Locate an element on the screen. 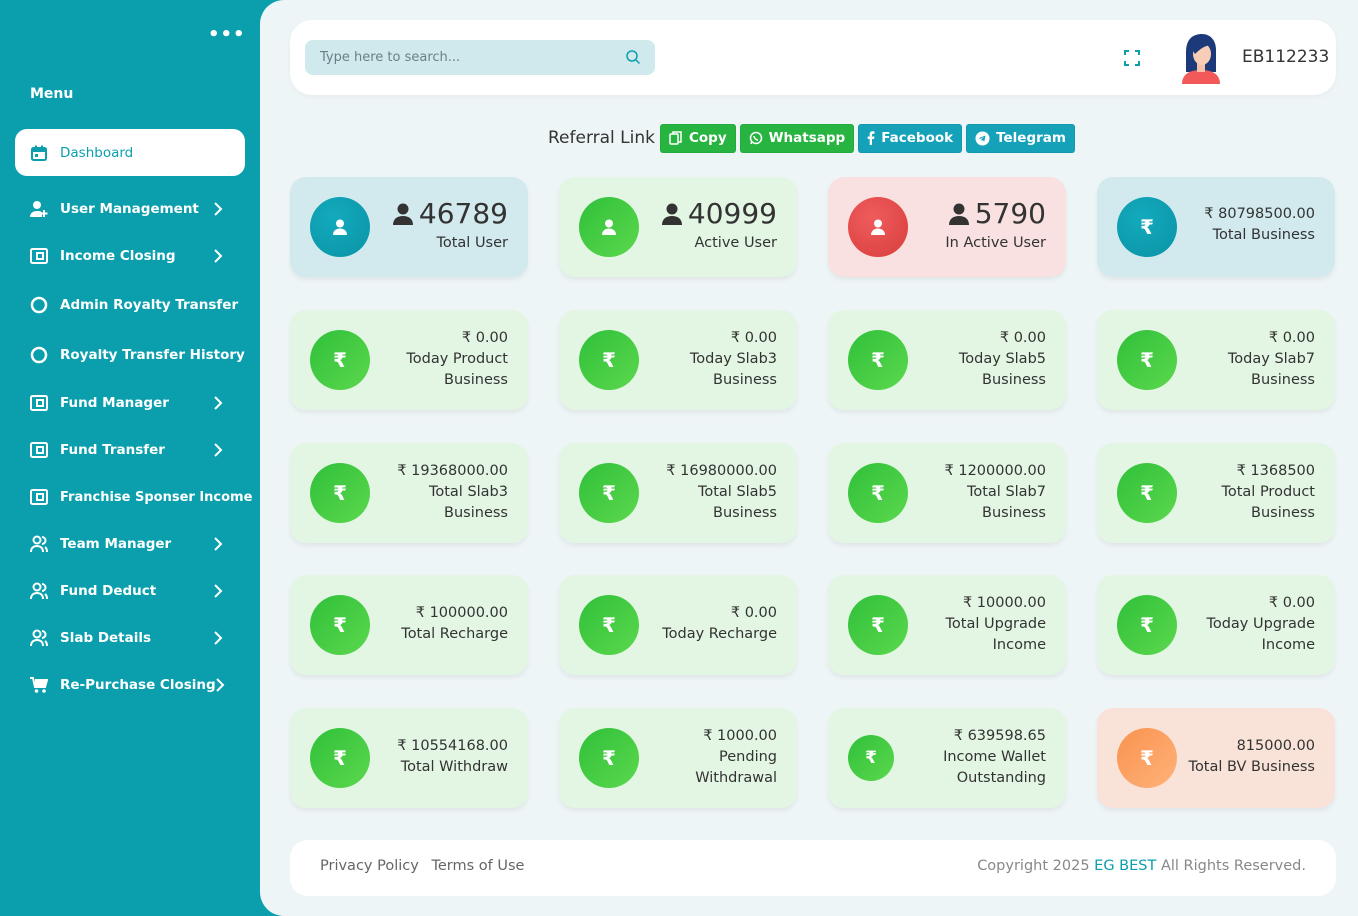 Image resolution: width=1358 pixels, height=916 pixels. stat-card-total-business: ₹ ₹ 80798500.00 Total Business is located at coordinates (1216, 227).